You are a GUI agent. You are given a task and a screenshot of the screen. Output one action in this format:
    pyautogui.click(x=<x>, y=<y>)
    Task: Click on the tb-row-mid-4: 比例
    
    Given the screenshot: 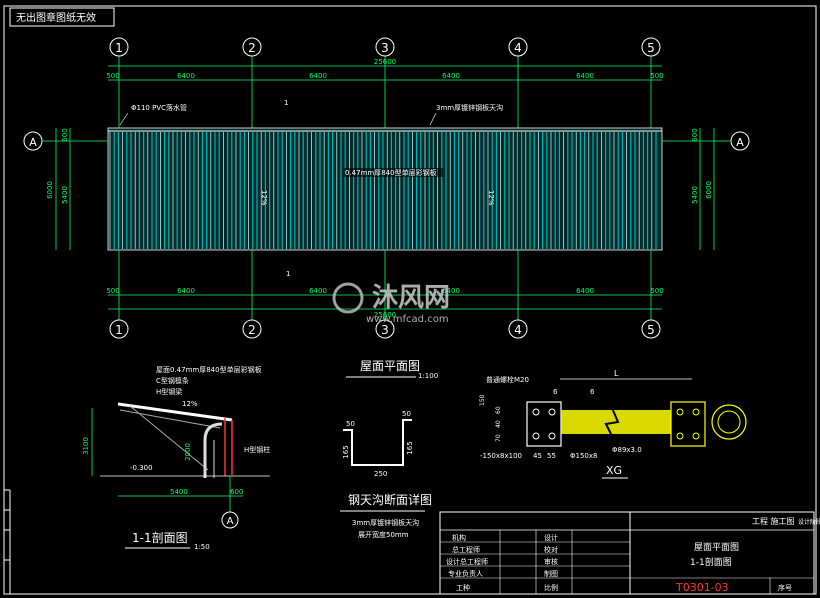 What is the action you would take?
    pyautogui.click(x=551, y=587)
    